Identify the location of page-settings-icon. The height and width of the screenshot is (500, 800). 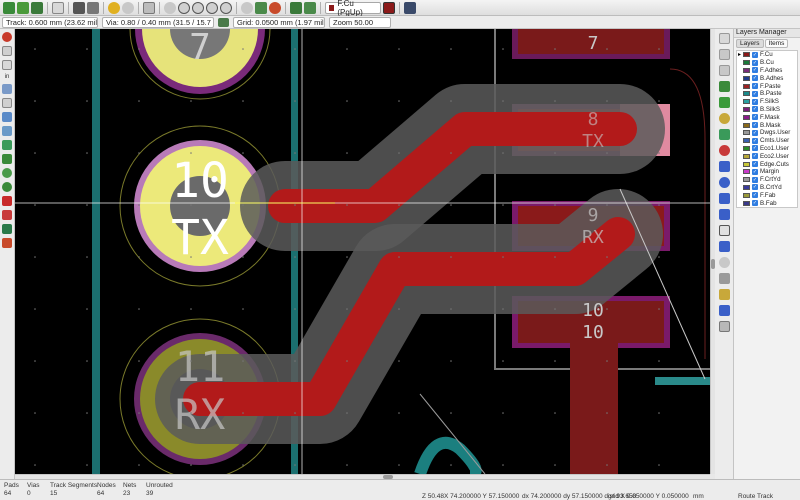
(58, 7).